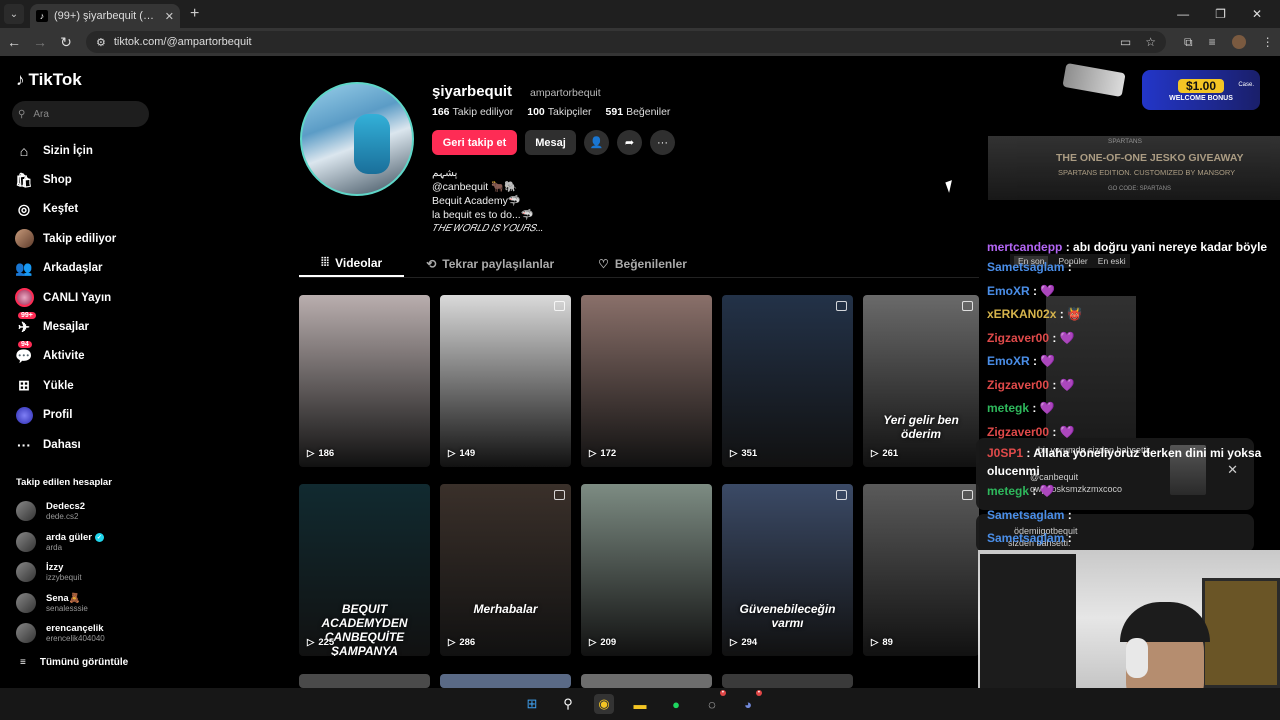 This screenshot has width=1280, height=720. I want to click on tab-reposts: ⟲ Tekrar paylaşılanlar, so click(490, 263).